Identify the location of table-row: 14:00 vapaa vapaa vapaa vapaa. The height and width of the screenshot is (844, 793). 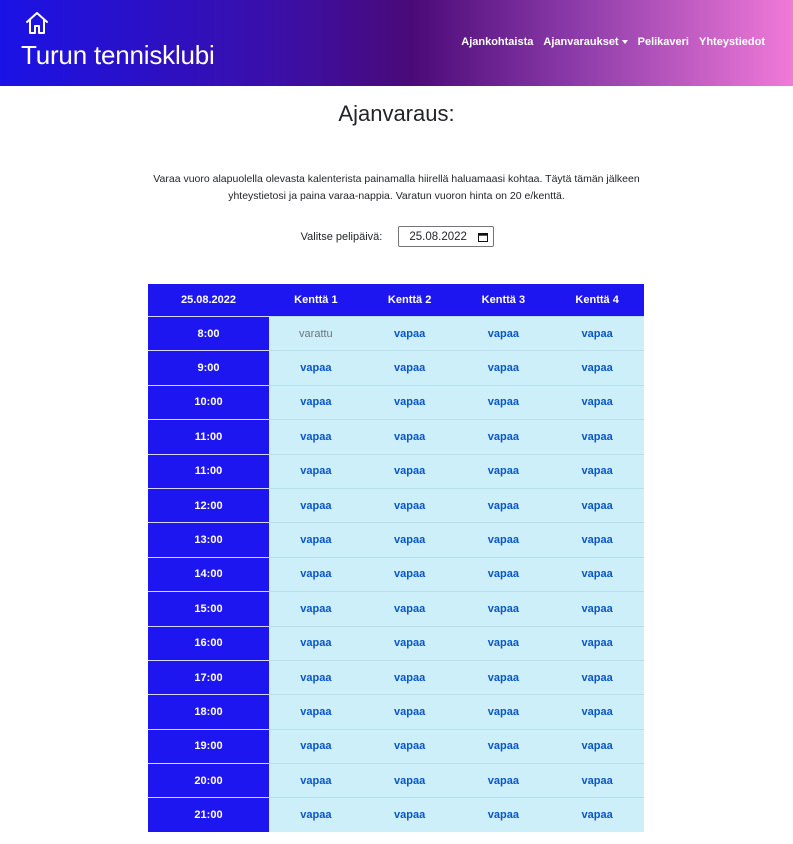
(396, 574).